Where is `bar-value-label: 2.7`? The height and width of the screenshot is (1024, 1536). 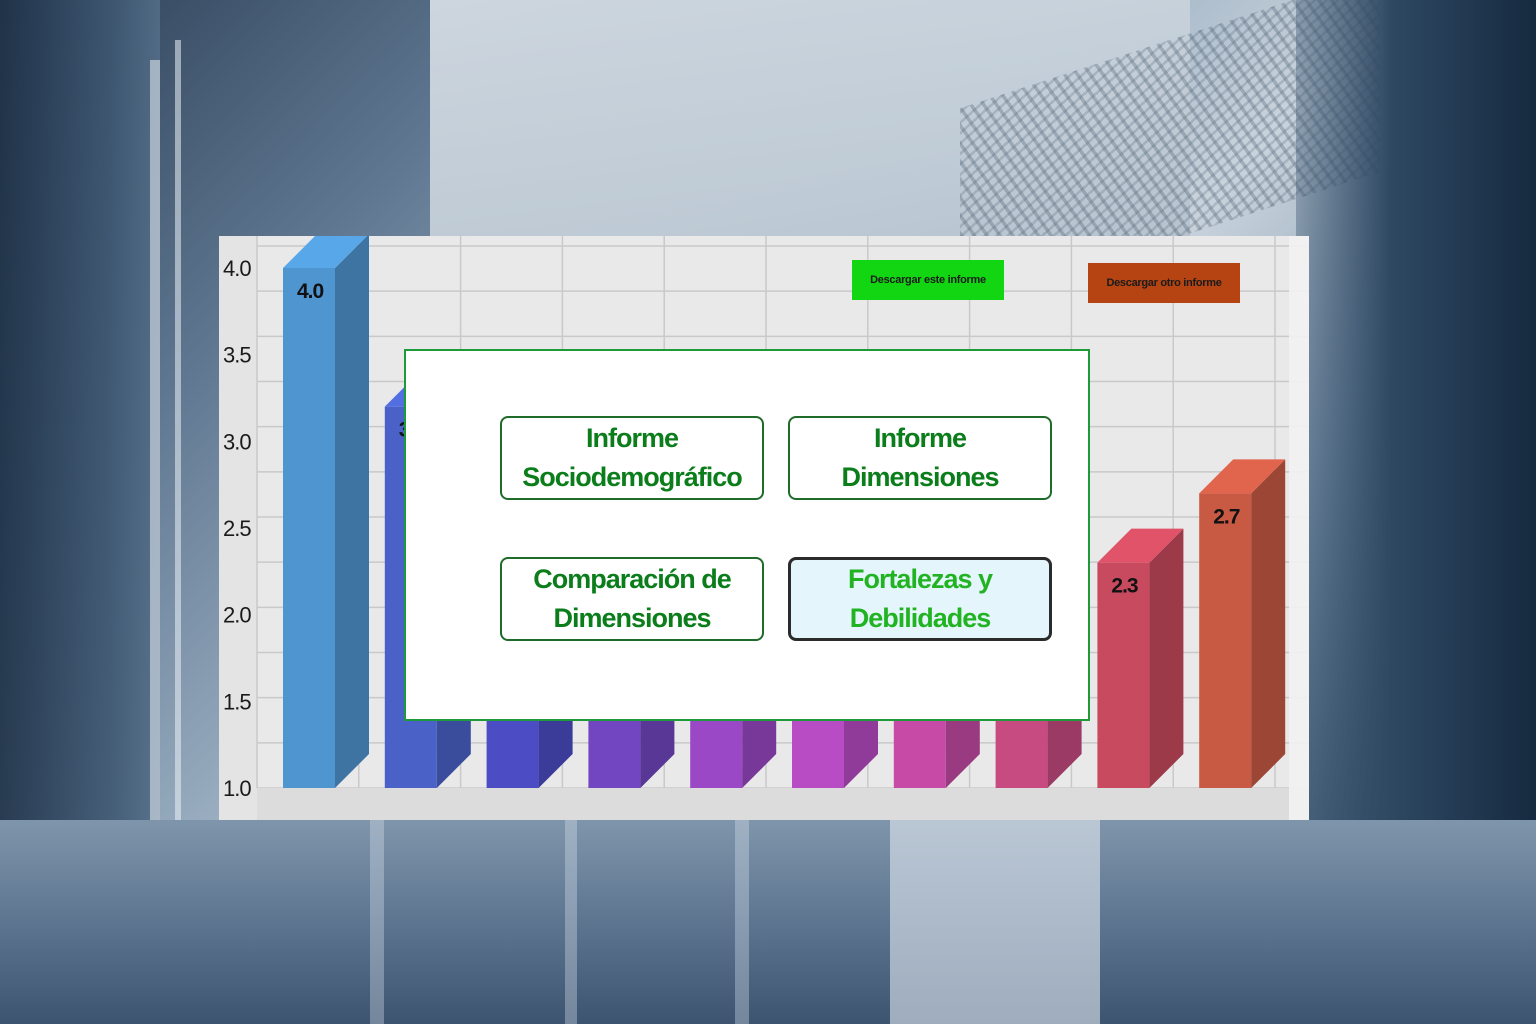 bar-value-label: 2.7 is located at coordinates (1226, 516).